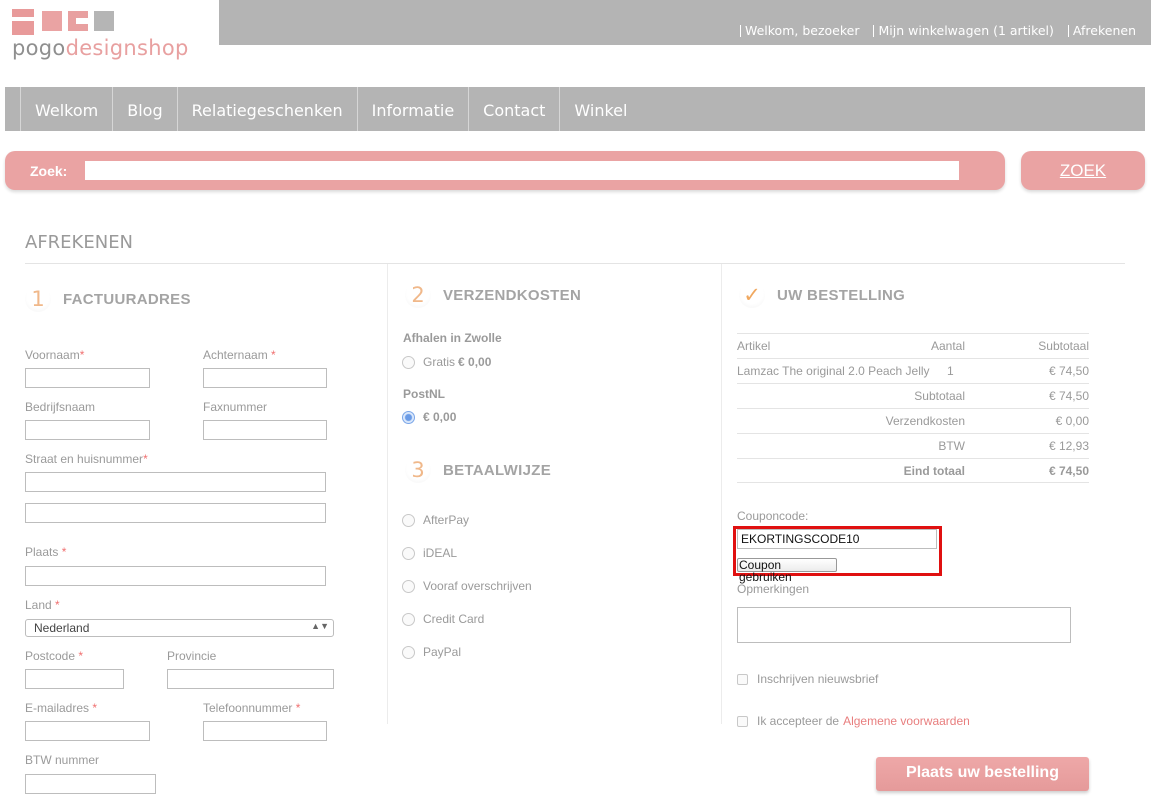 This screenshot has height=799, width=1151. What do you see at coordinates (55, 355) in the screenshot?
I see `field-label-voornaam: Voornaam*` at bounding box center [55, 355].